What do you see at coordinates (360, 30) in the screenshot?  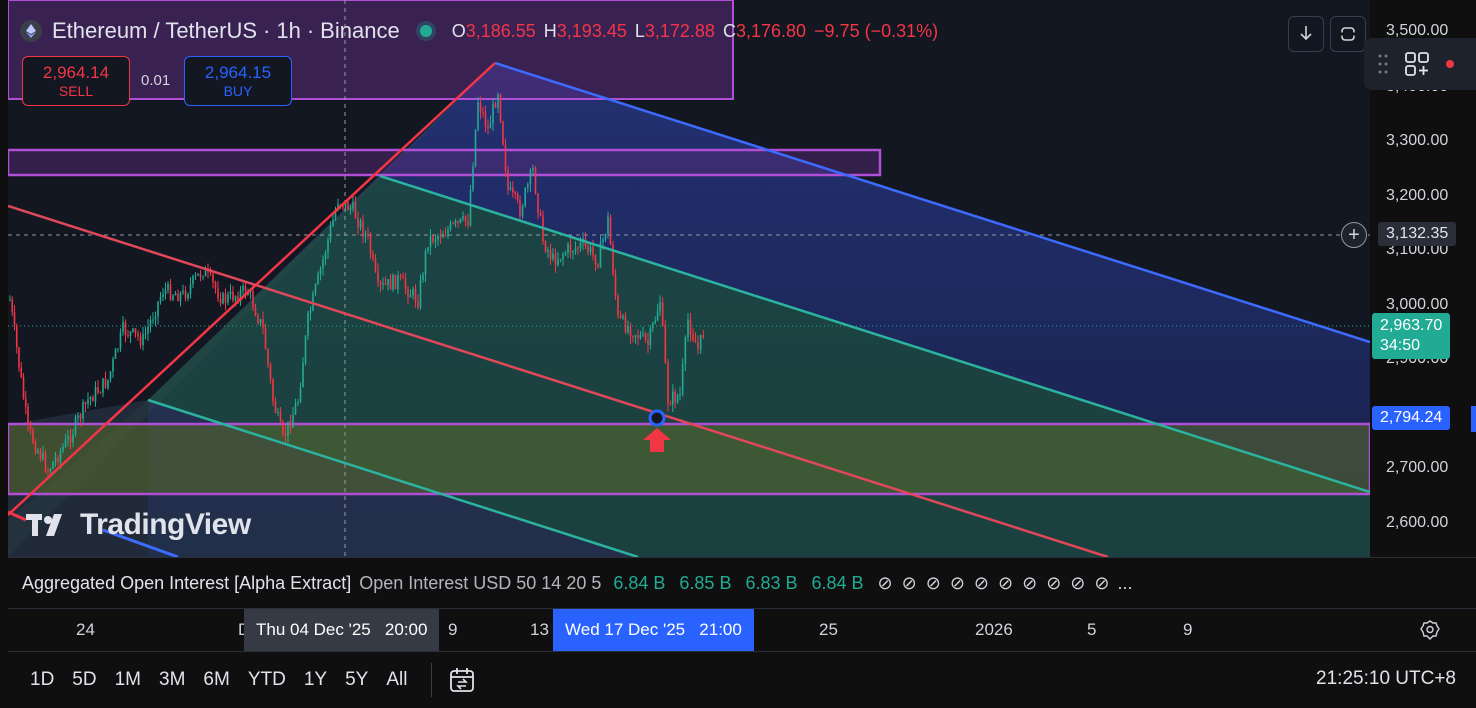 I see `exchange: Binance` at bounding box center [360, 30].